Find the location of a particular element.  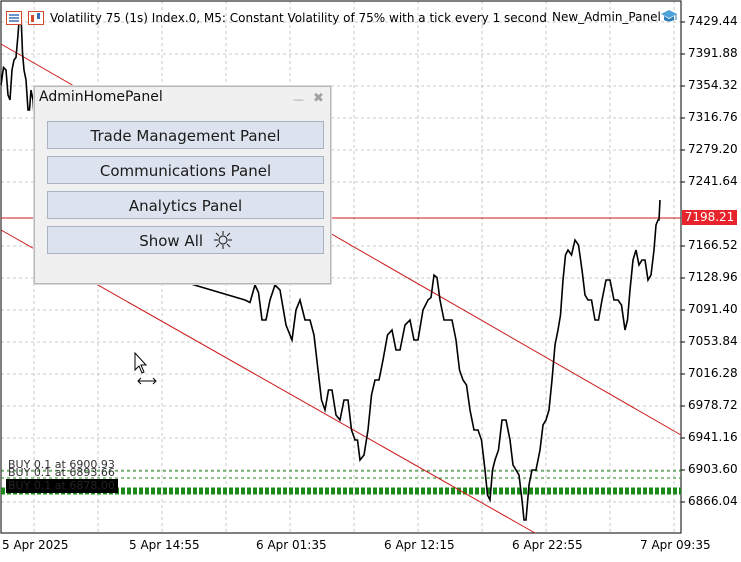

panel-title: AdminHomePanel is located at coordinates (101, 97).